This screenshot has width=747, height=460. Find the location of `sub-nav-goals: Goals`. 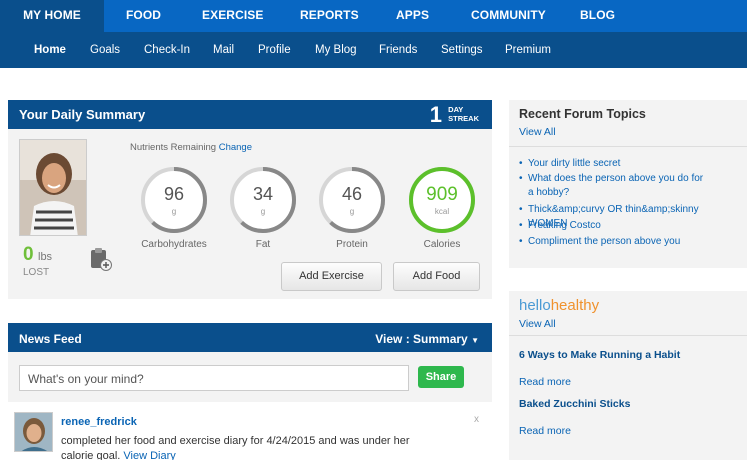

sub-nav-goals: Goals is located at coordinates (105, 50).